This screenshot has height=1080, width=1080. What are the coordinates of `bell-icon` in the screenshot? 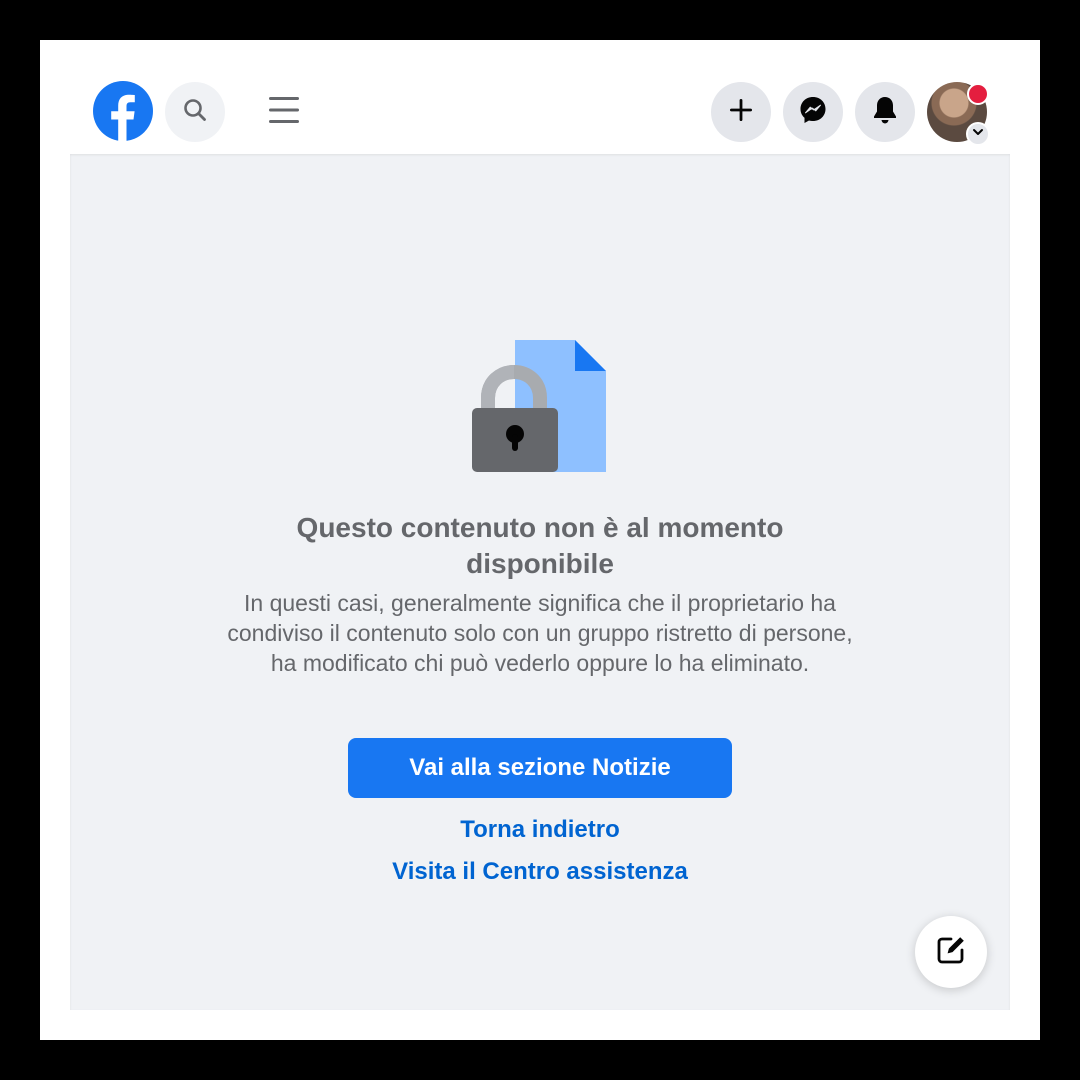 It's located at (885, 112).